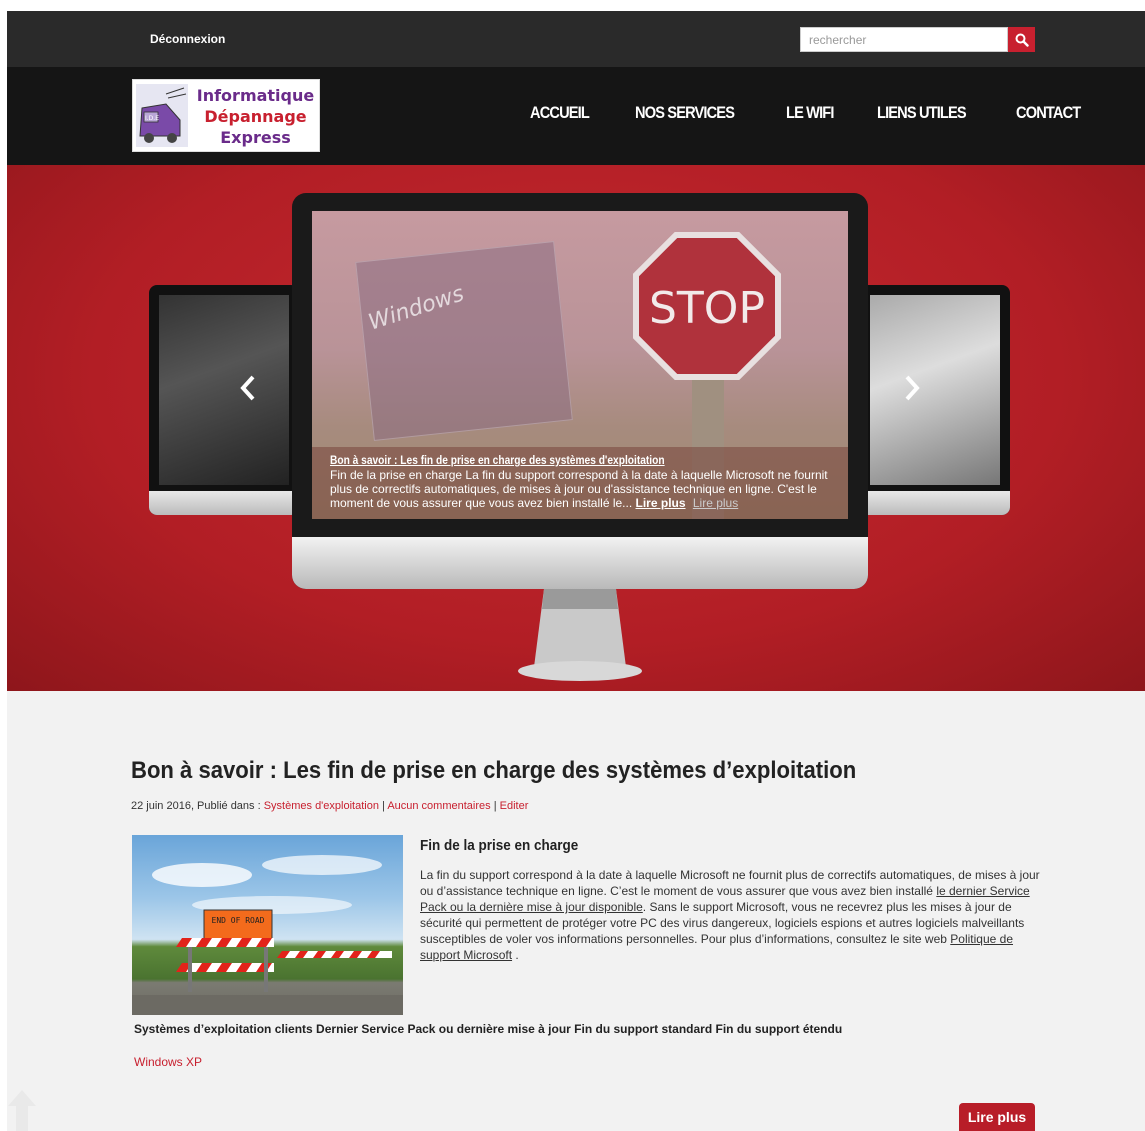 The width and height of the screenshot is (1145, 1131). I want to click on end-of-road-barrier-image: END OF ROAD, so click(267, 935).